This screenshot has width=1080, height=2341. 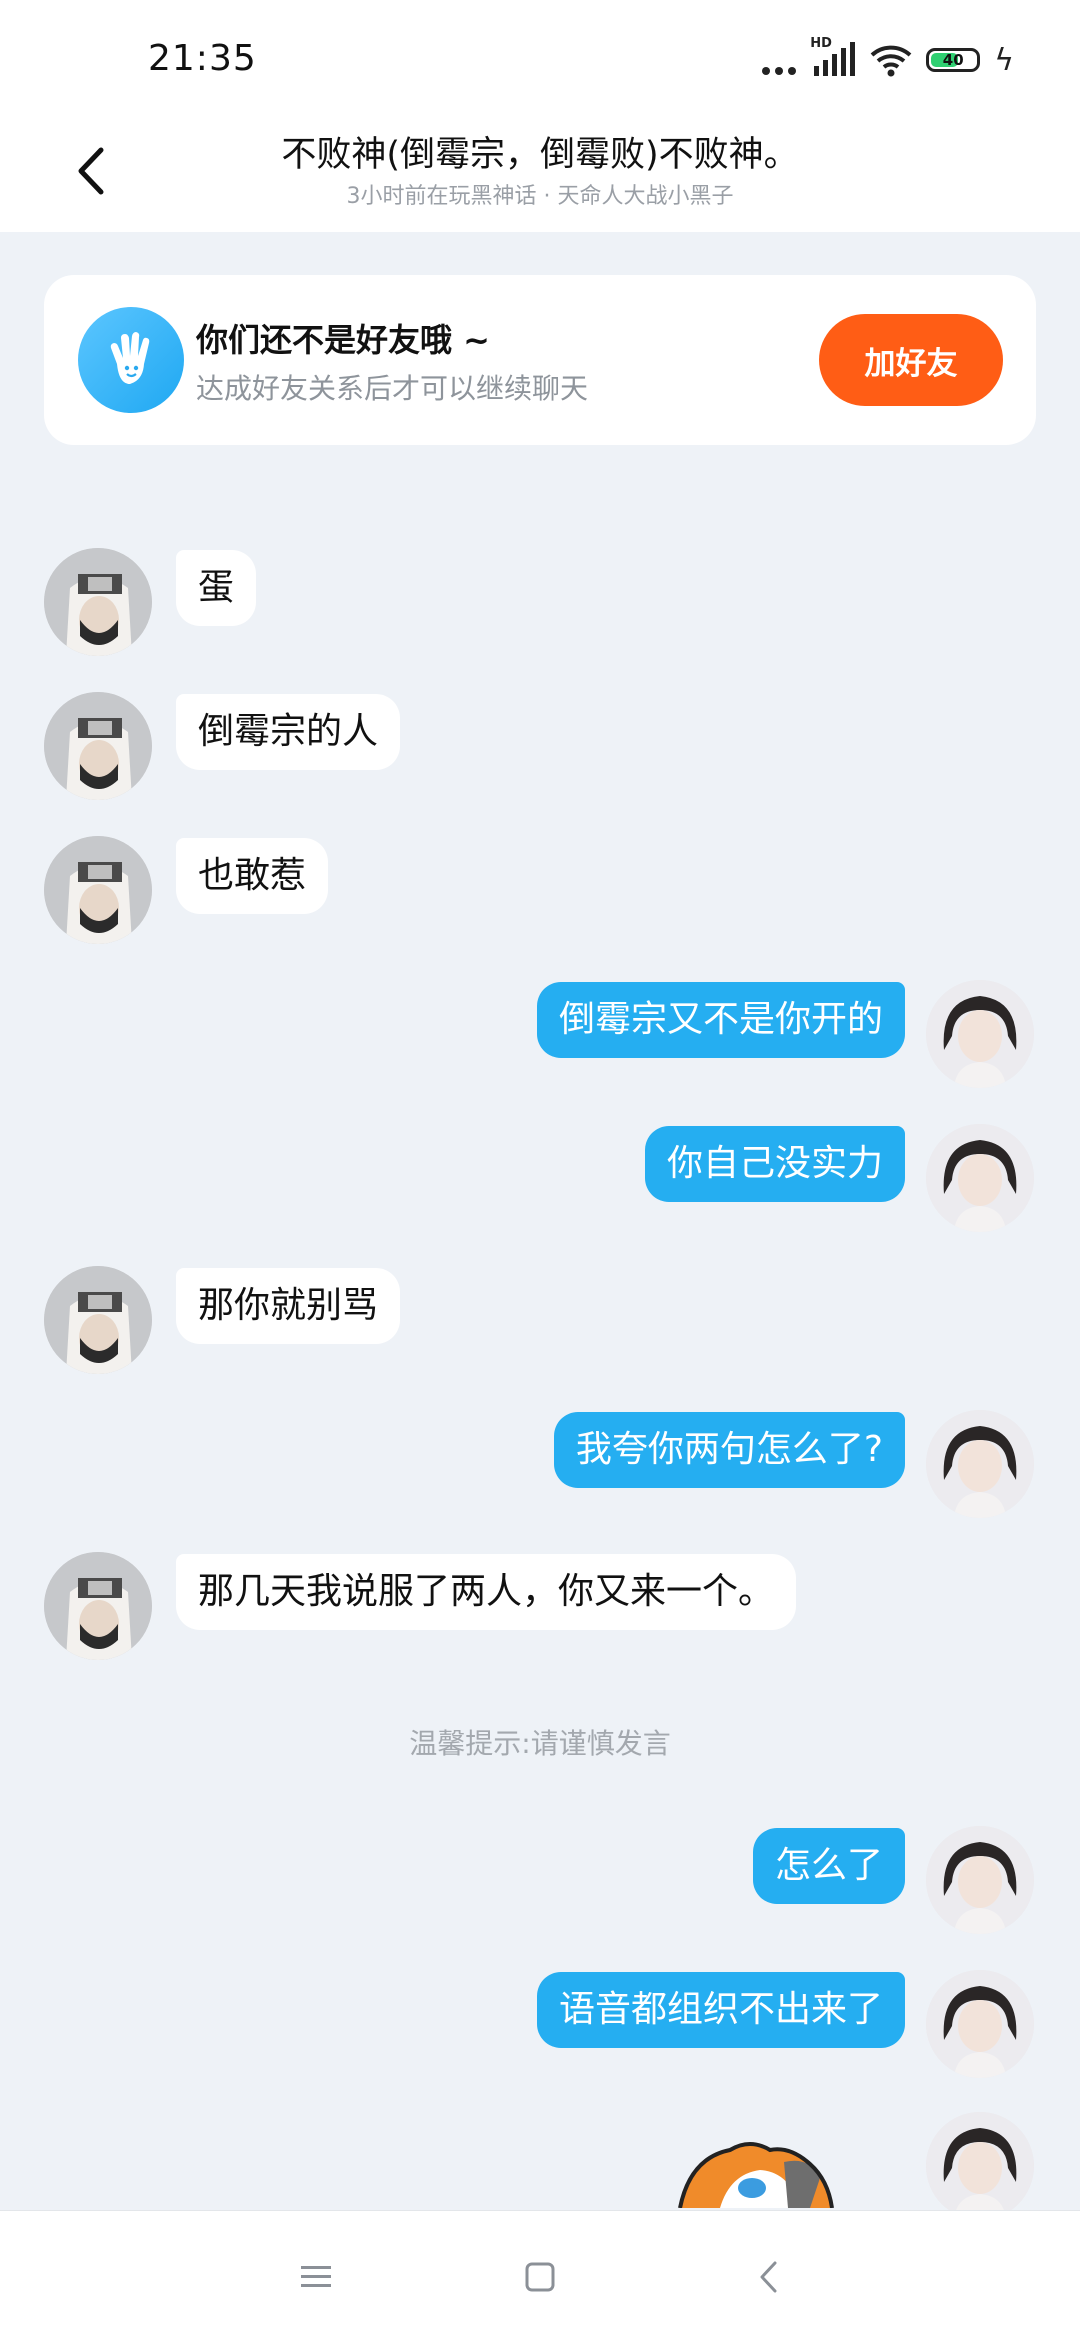 What do you see at coordinates (540, 360) in the screenshot?
I see `not-friends-card: 你们还不是好友哦 ~ 达成好友关系后才可以继续聊天 加好友` at bounding box center [540, 360].